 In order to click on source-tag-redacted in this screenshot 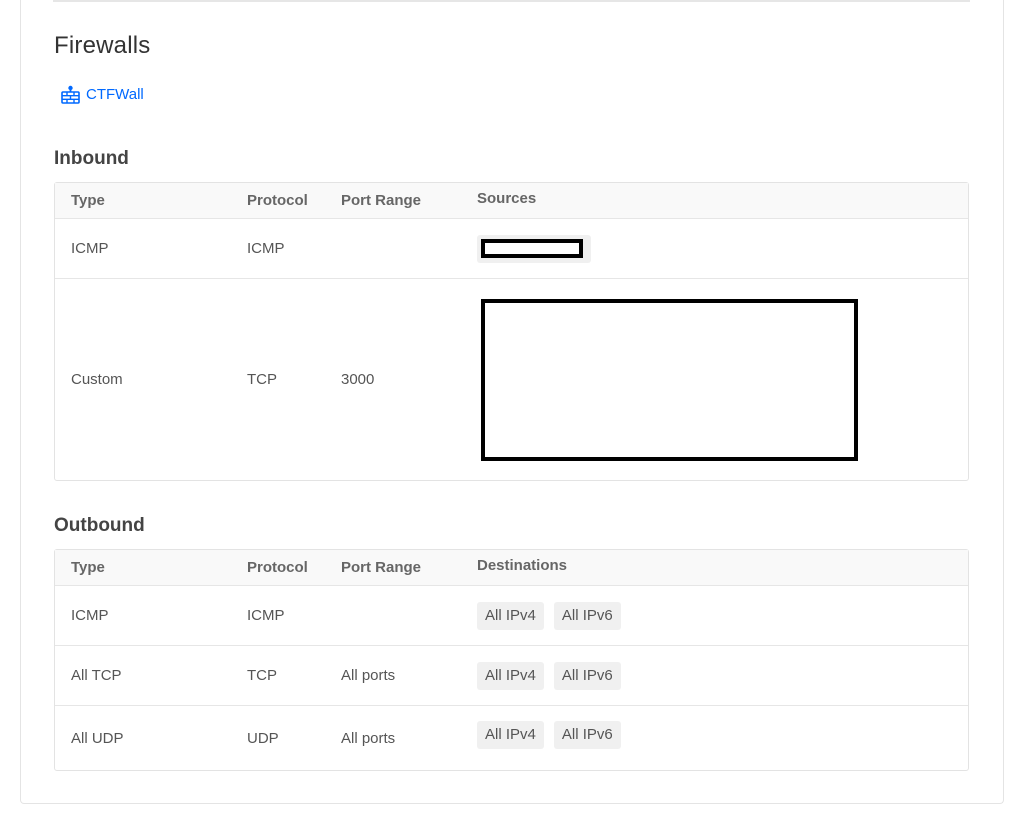, I will do `click(534, 248)`.